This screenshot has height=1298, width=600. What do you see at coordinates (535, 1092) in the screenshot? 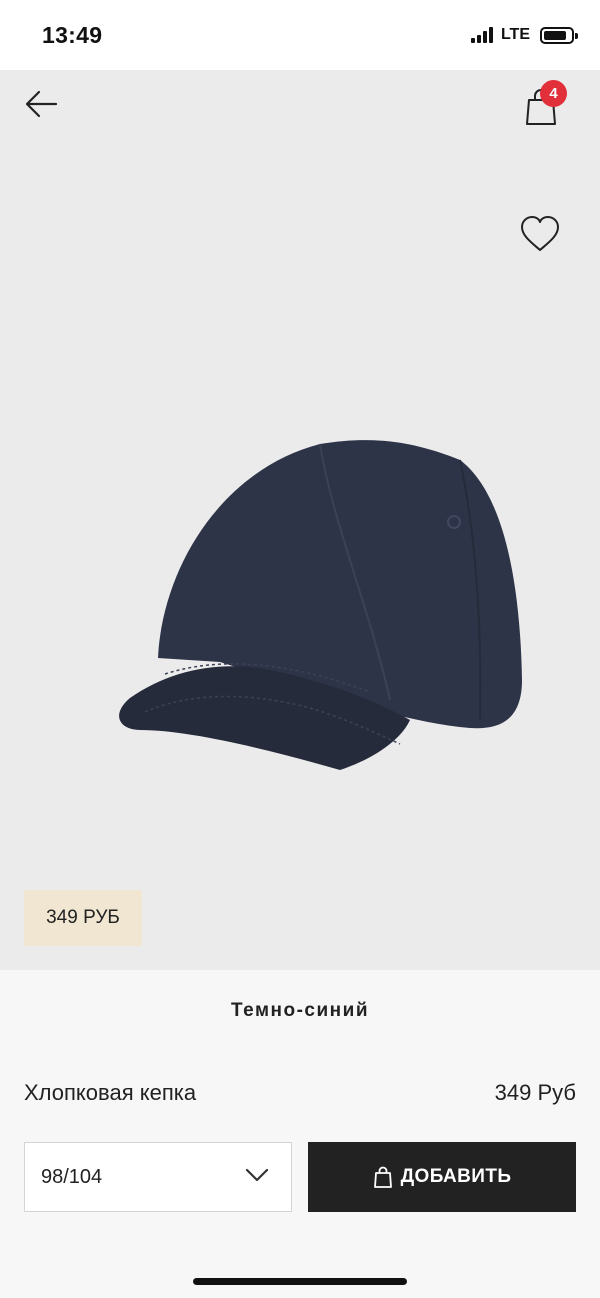
I see `product-price: 349 Руб` at bounding box center [535, 1092].